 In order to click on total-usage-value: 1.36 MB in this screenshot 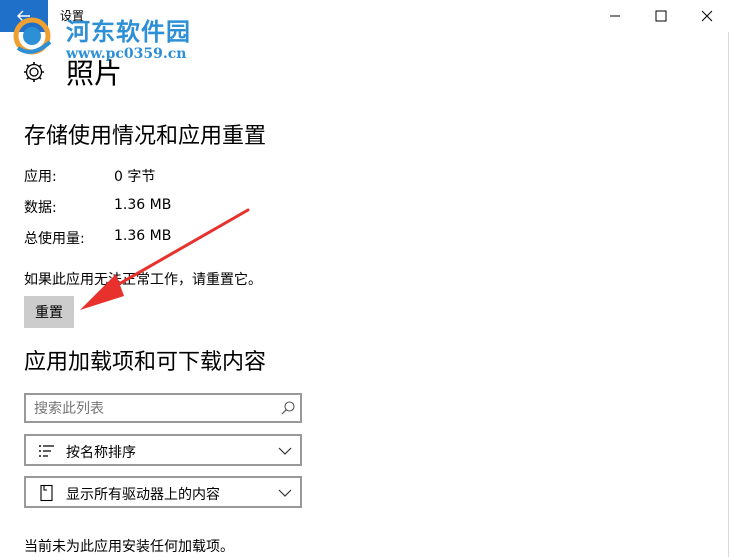, I will do `click(143, 236)`.